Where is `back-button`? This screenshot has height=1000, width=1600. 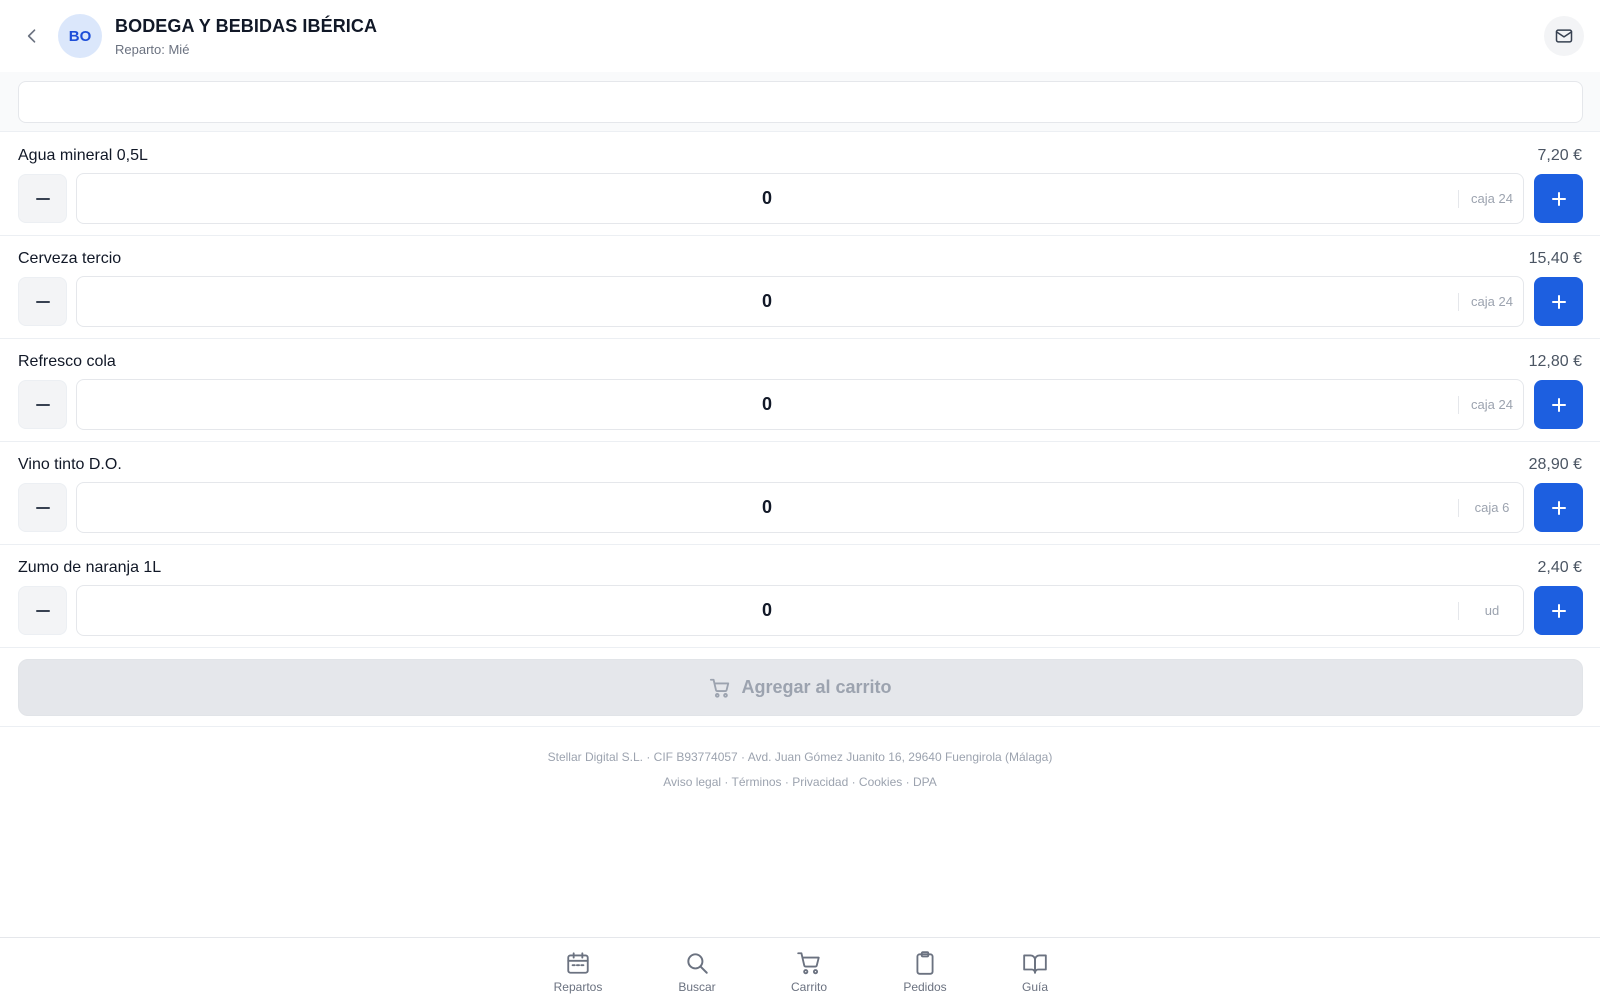
back-button is located at coordinates (32, 36).